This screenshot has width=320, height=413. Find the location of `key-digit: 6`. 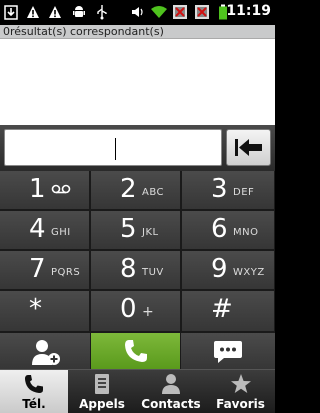

key-digit: 6 is located at coordinates (219, 229).